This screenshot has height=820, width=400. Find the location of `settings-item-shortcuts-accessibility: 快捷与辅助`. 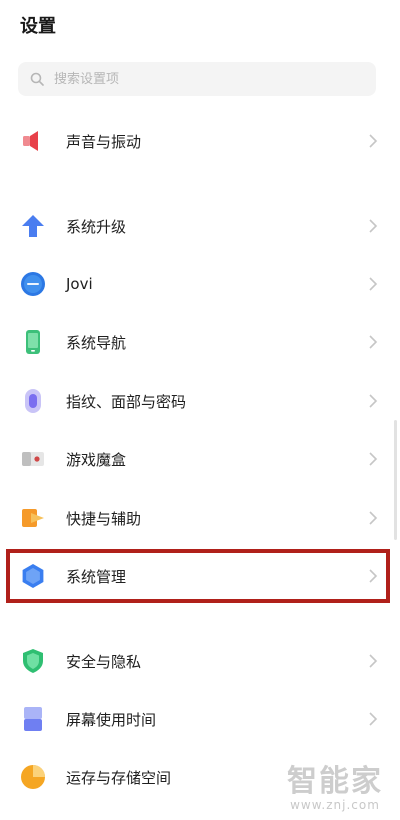

settings-item-shortcuts-accessibility: 快捷与辅助 is located at coordinates (200, 518).